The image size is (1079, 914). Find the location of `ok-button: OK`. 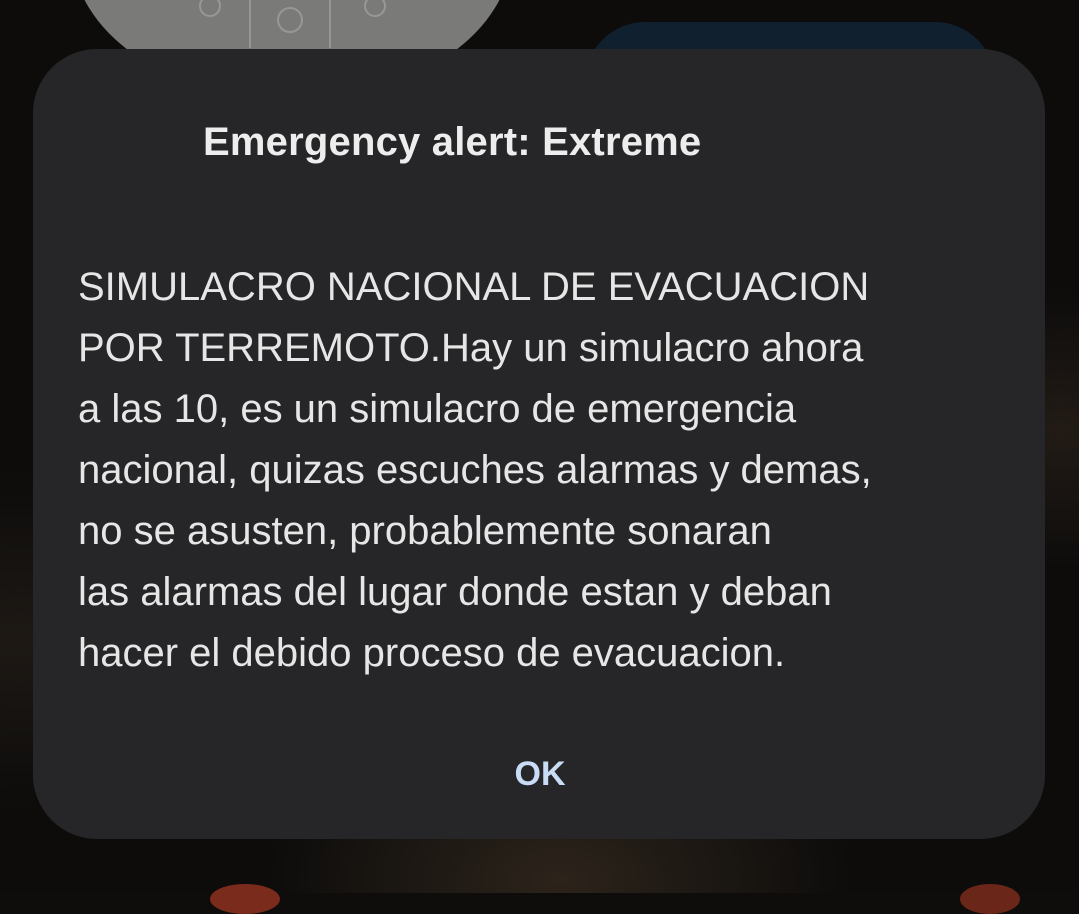

ok-button: OK is located at coordinates (540, 774).